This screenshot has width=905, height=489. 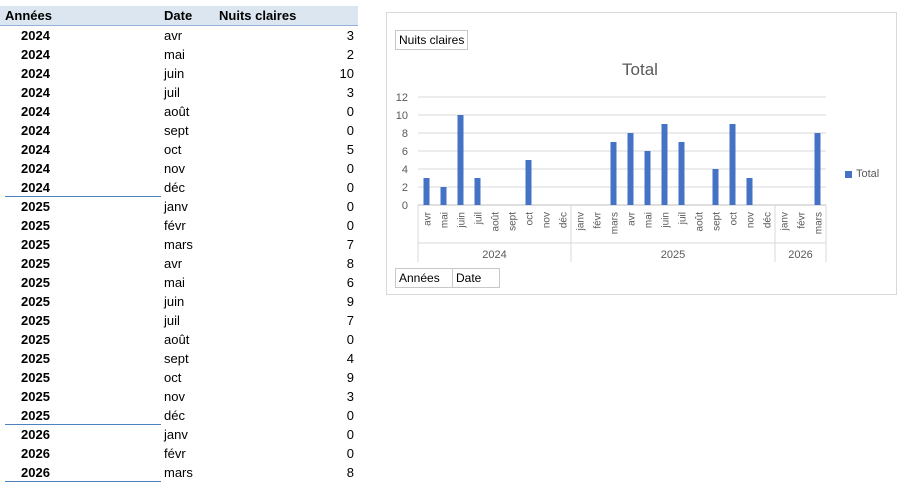 I want to click on x-tick-label: août, so click(x=700, y=222).